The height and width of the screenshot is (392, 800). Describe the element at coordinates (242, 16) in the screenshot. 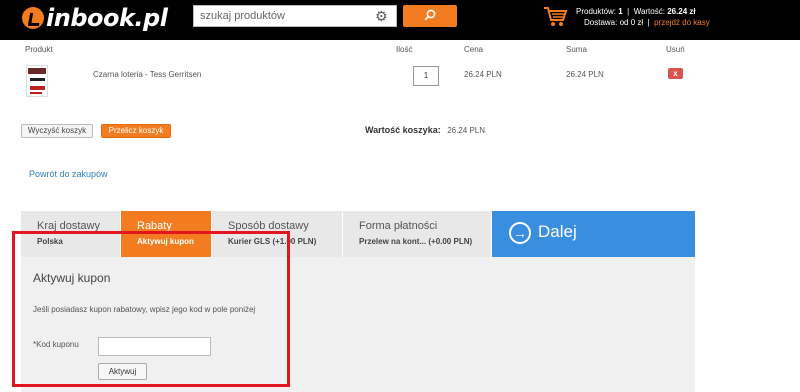

I see `search-placeholder: szukaj produktów` at that location.